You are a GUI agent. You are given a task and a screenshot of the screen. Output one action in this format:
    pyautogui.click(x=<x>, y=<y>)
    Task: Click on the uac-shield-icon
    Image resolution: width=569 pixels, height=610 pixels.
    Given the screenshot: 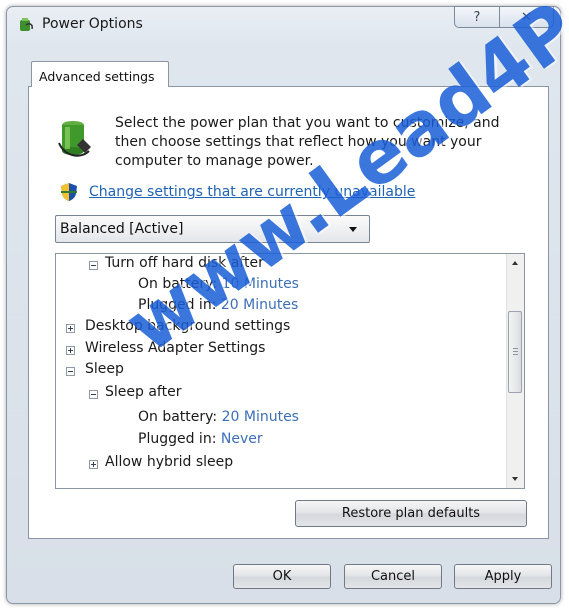 What is the action you would take?
    pyautogui.click(x=69, y=192)
    